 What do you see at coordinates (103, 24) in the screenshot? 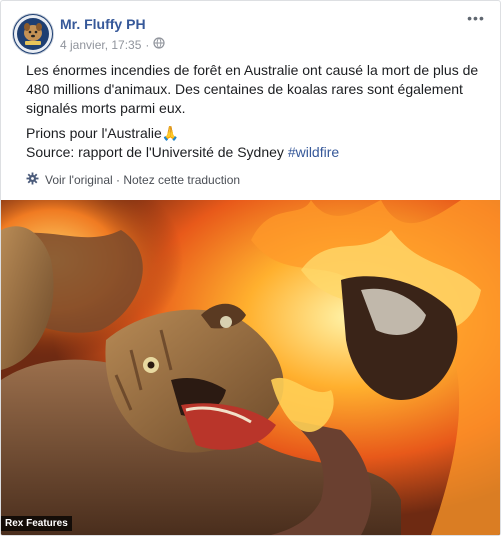
I see `author-name: Mr. Fluffy PH` at bounding box center [103, 24].